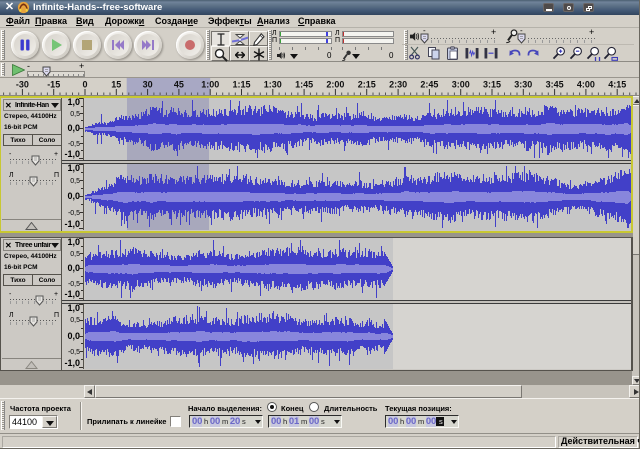  Describe the element at coordinates (53, 85) in the screenshot. I see `svg-text: -15` at that location.